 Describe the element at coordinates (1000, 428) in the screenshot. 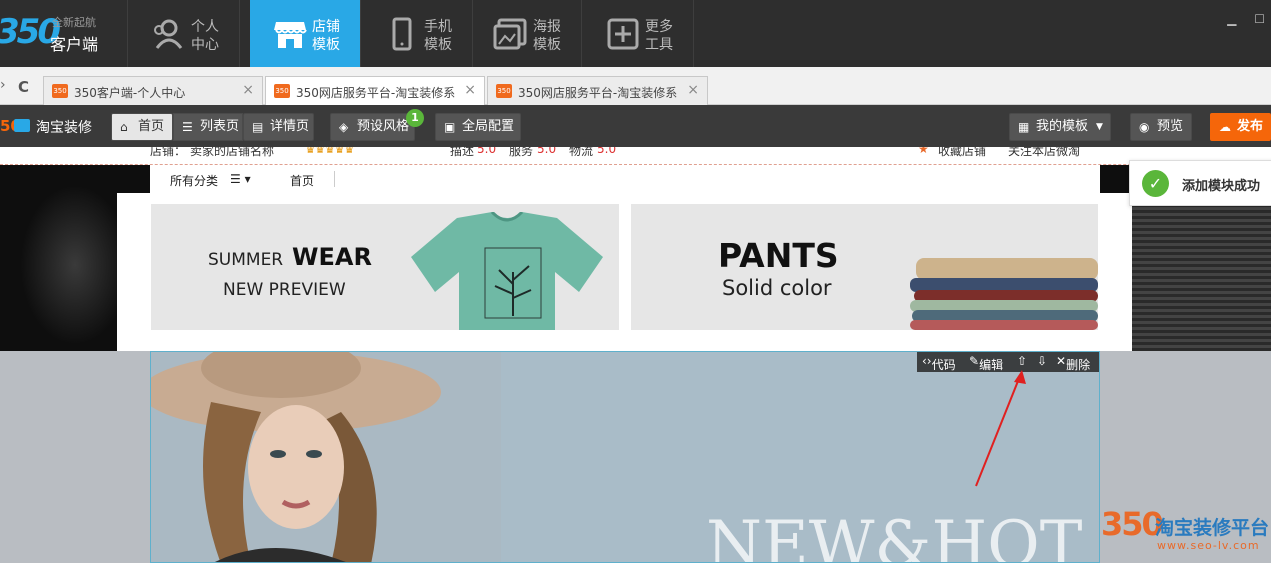

I see `annotation-arrow` at that location.